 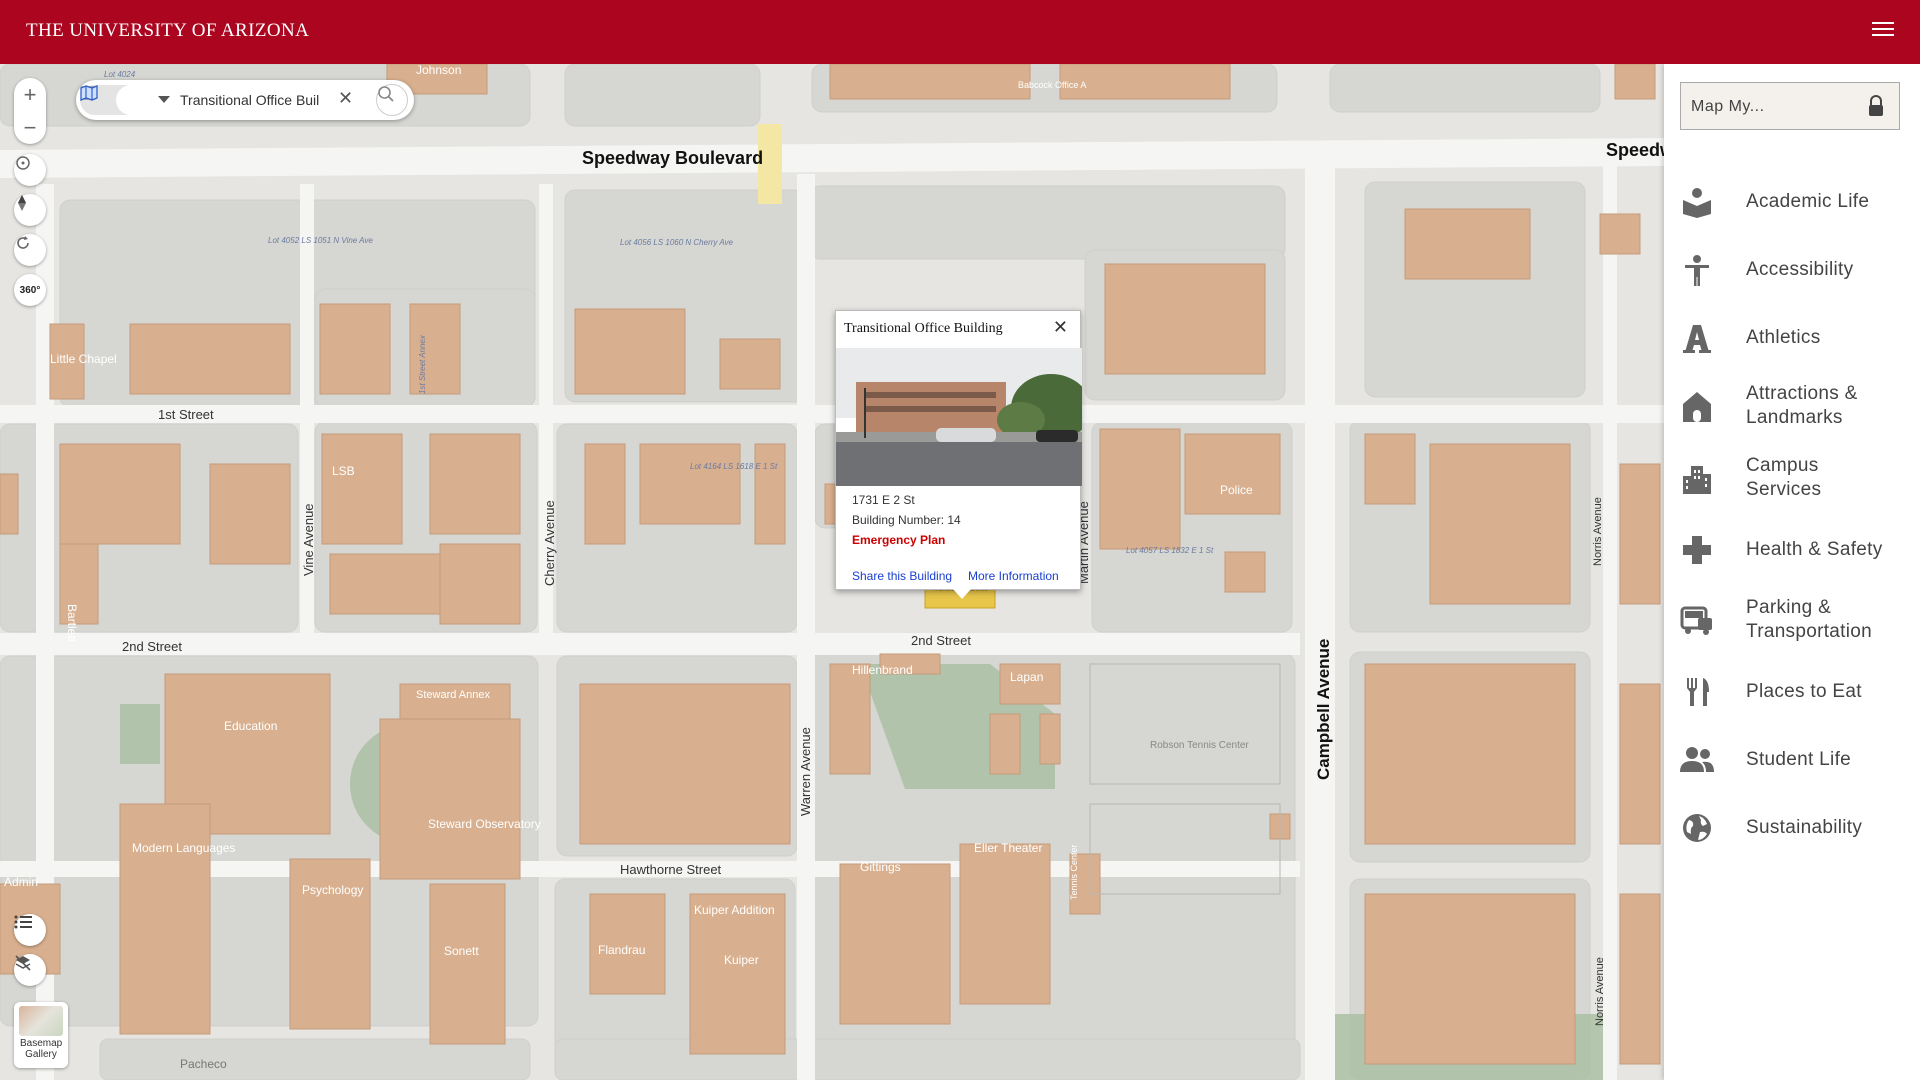 What do you see at coordinates (254, 100) in the screenshot?
I see `search-input` at bounding box center [254, 100].